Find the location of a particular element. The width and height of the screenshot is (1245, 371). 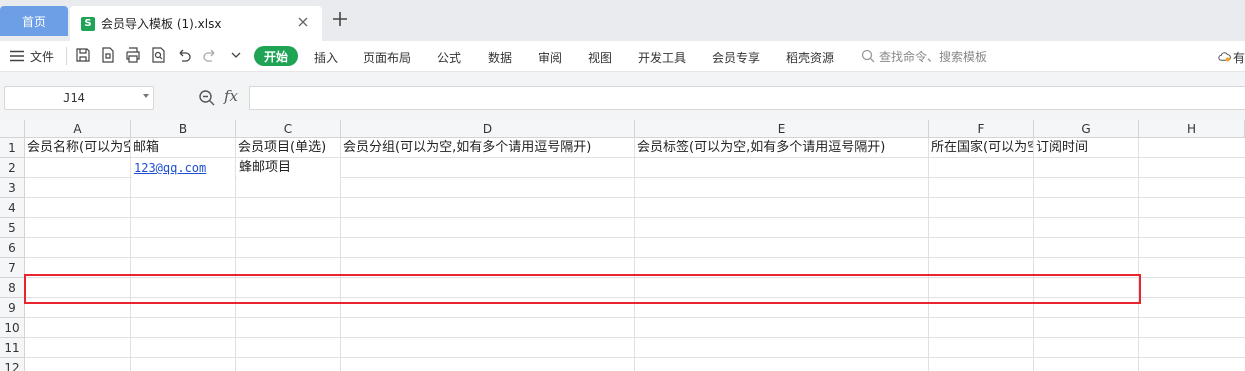

file-menu-button: 文件 is located at coordinates (32, 56).